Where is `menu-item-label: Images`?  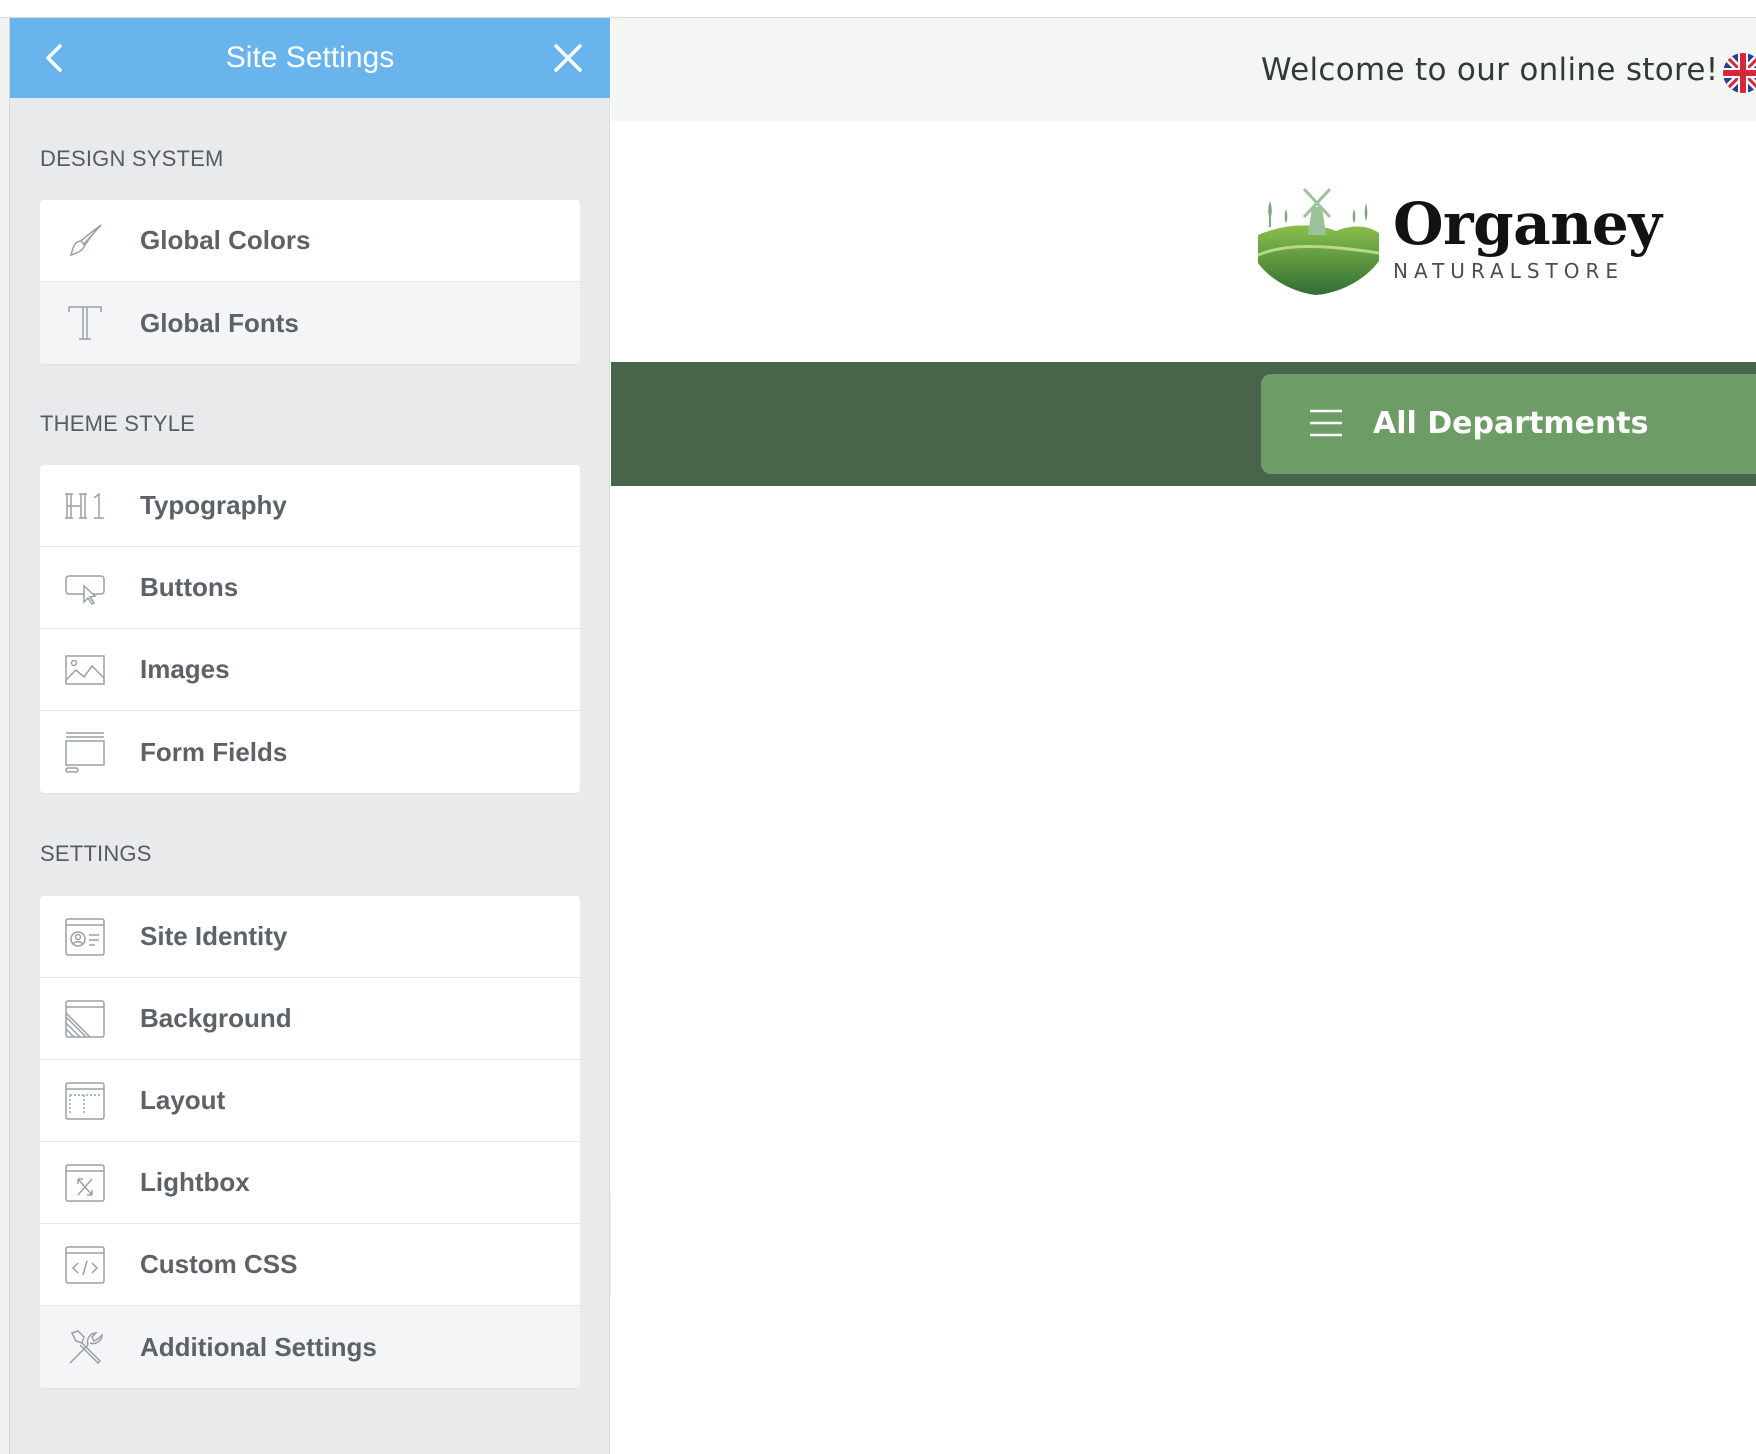
menu-item-label: Images is located at coordinates (185, 669).